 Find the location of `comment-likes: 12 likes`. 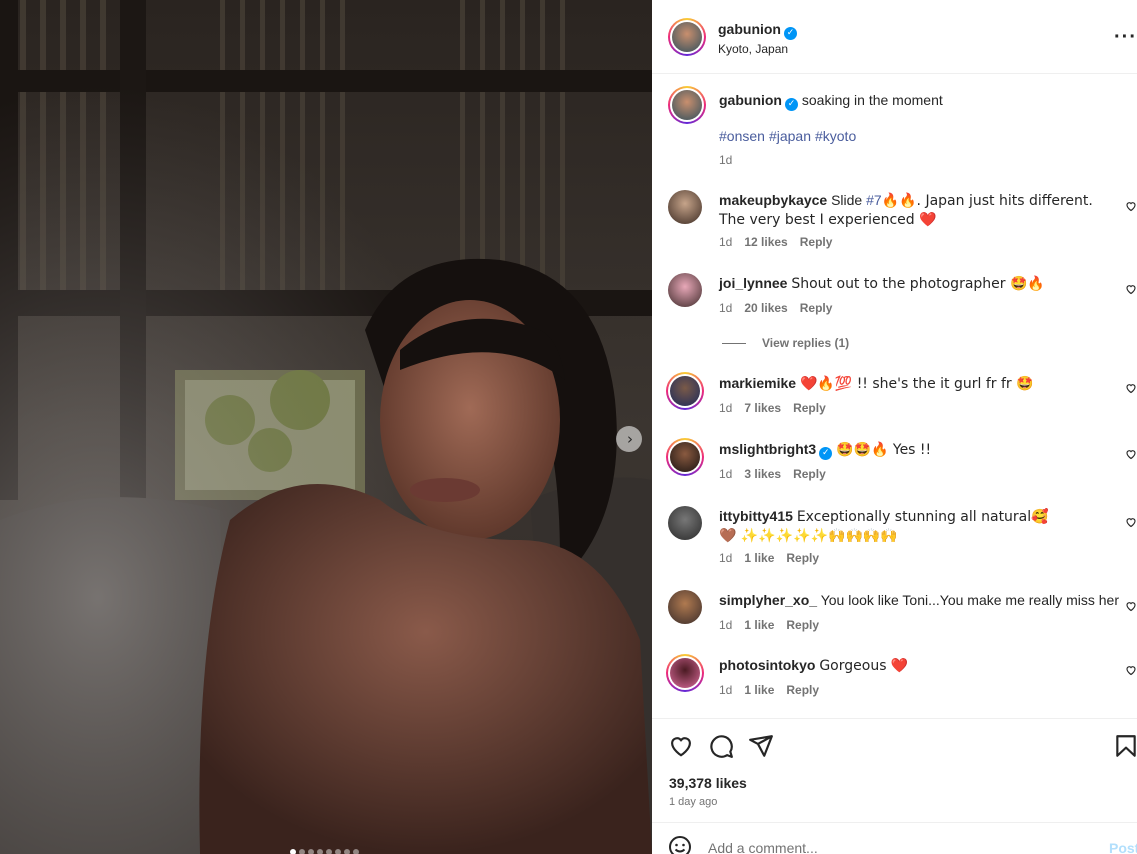

comment-likes: 12 likes is located at coordinates (765, 242).